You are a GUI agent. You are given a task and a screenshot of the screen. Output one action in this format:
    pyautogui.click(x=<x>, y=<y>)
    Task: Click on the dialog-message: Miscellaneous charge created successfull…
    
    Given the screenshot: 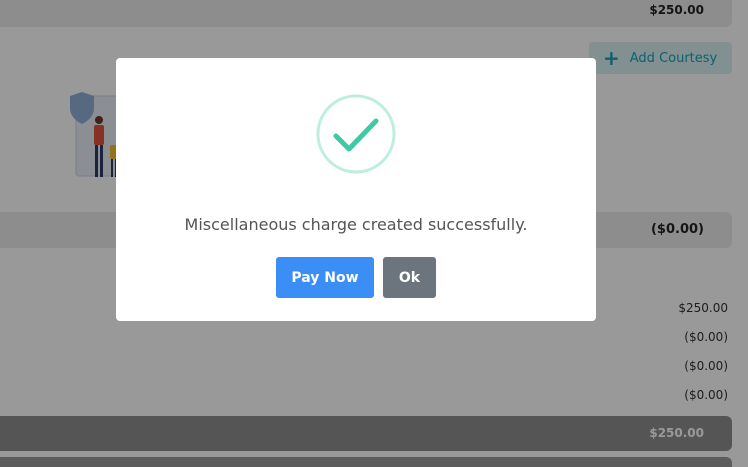 What is the action you would take?
    pyautogui.click(x=356, y=224)
    